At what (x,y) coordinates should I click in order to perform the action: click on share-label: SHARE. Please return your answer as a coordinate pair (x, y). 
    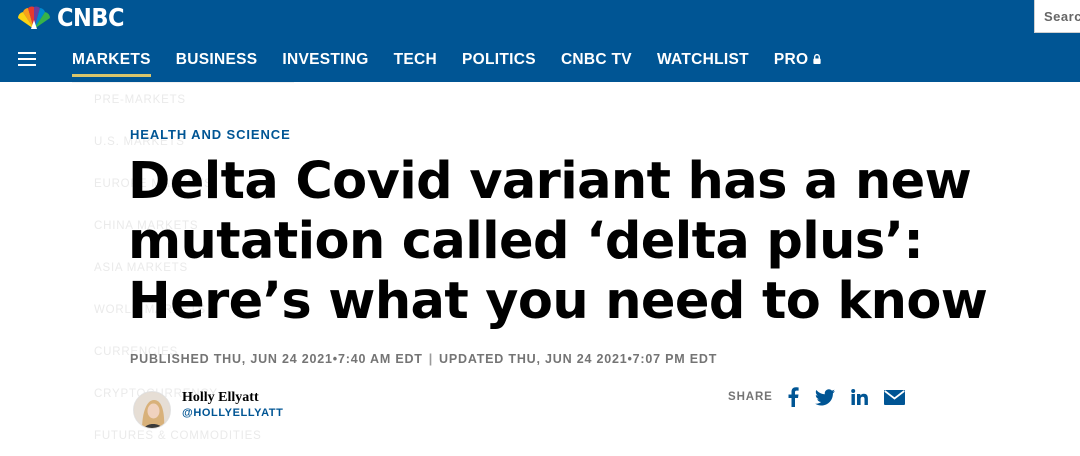
    Looking at the image, I should click on (750, 397).